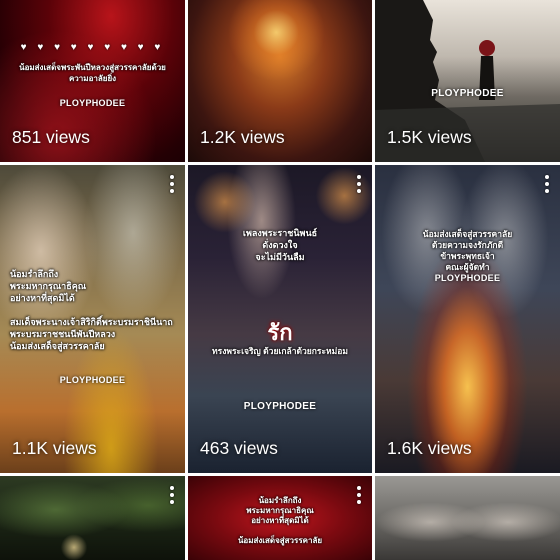  I want to click on video-caption-secondary: ทรงพระเจริญ ด้วยเกล้าด้วยกระหม่อม, so click(280, 351).